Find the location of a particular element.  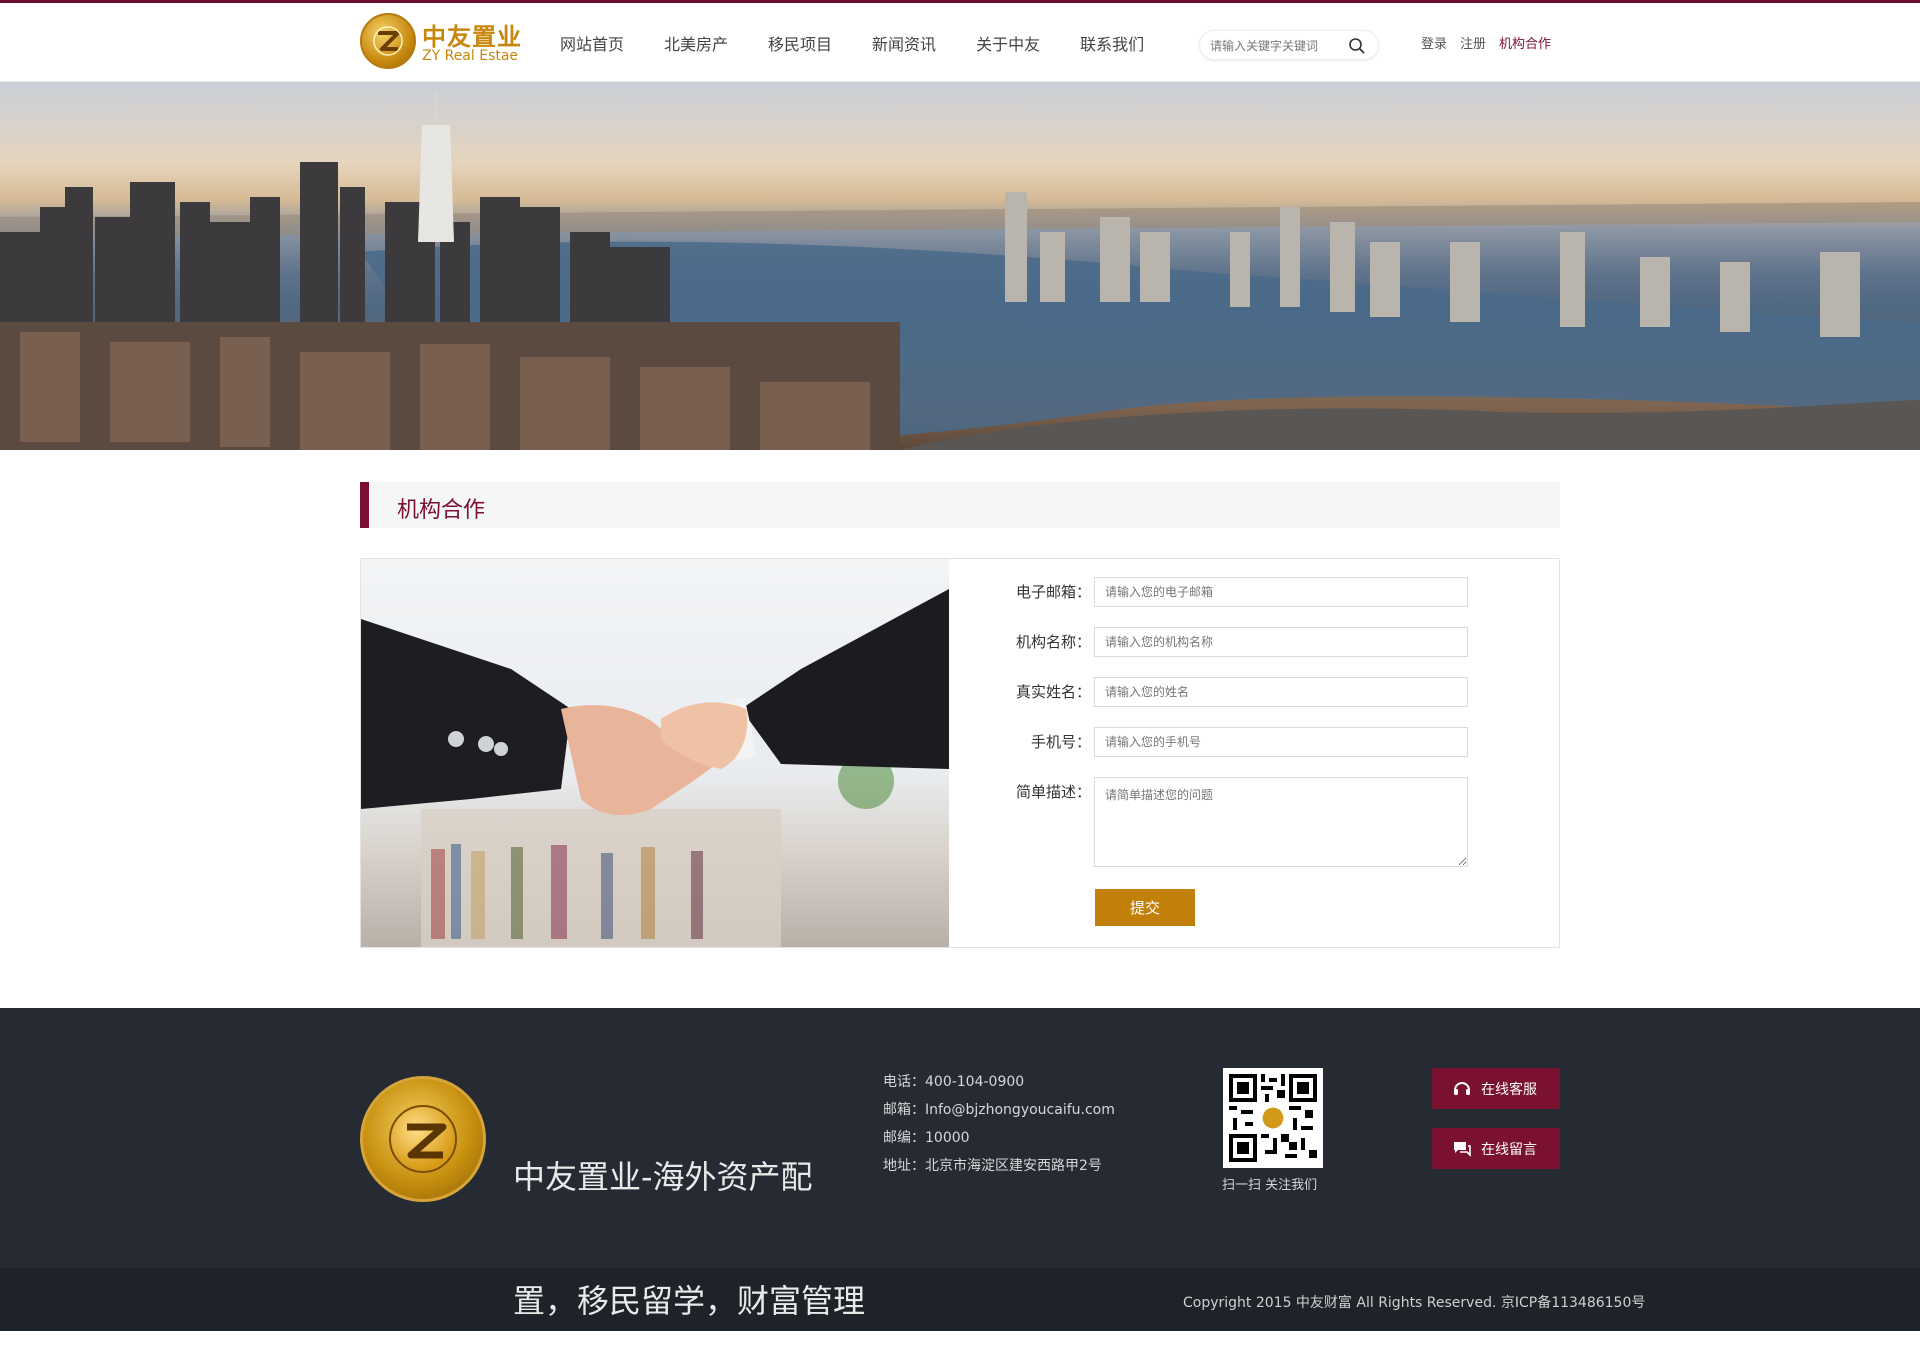

org-name-label: 机构名称： is located at coordinates (1053, 642).